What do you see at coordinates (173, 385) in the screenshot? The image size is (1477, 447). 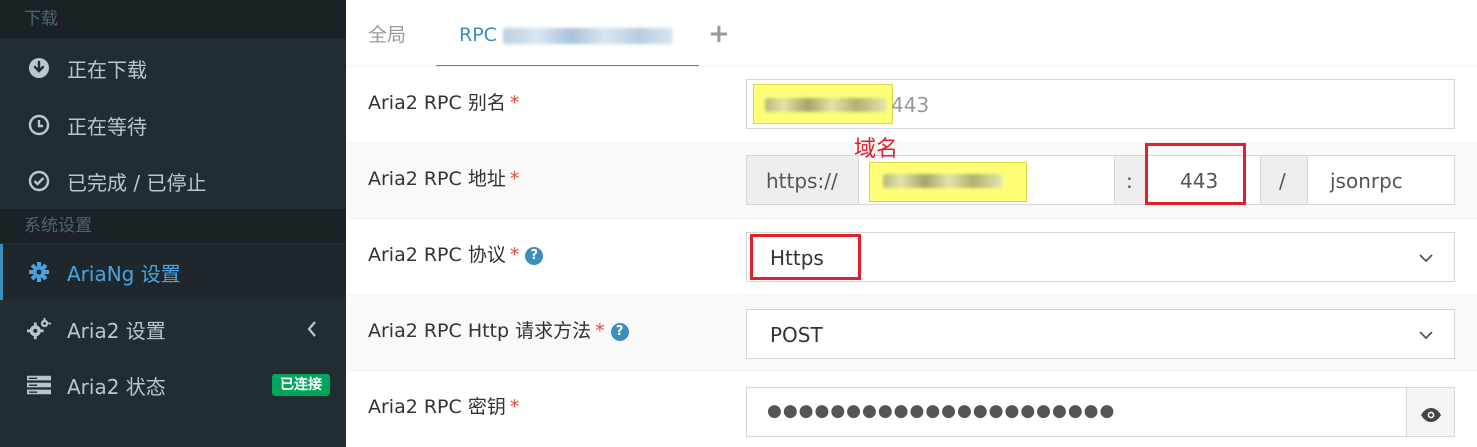 I see `sidebar-item-aria2-status: Aria2 状态 已连接` at bounding box center [173, 385].